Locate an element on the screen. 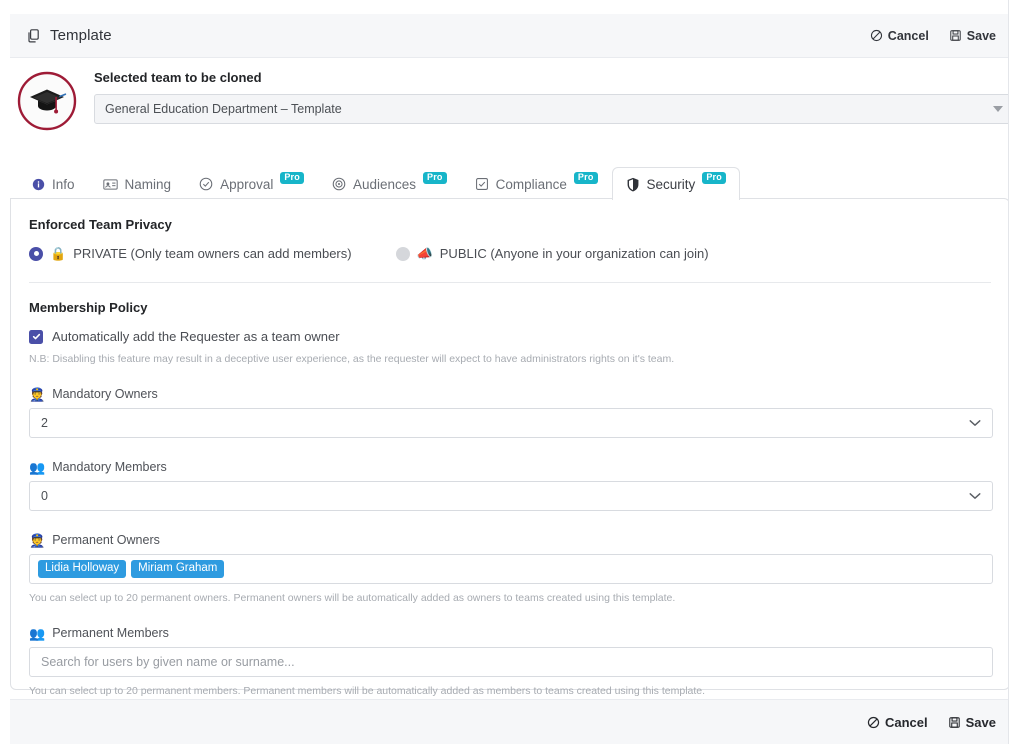 This screenshot has height=744, width=1024. id-card-icon is located at coordinates (110, 184).